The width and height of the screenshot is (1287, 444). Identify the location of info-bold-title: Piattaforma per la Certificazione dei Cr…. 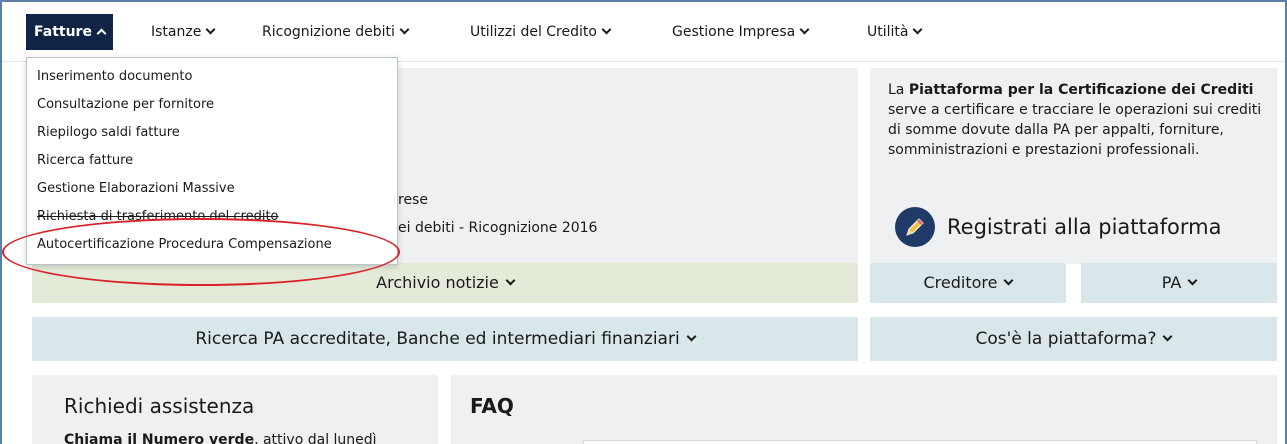
(1081, 90).